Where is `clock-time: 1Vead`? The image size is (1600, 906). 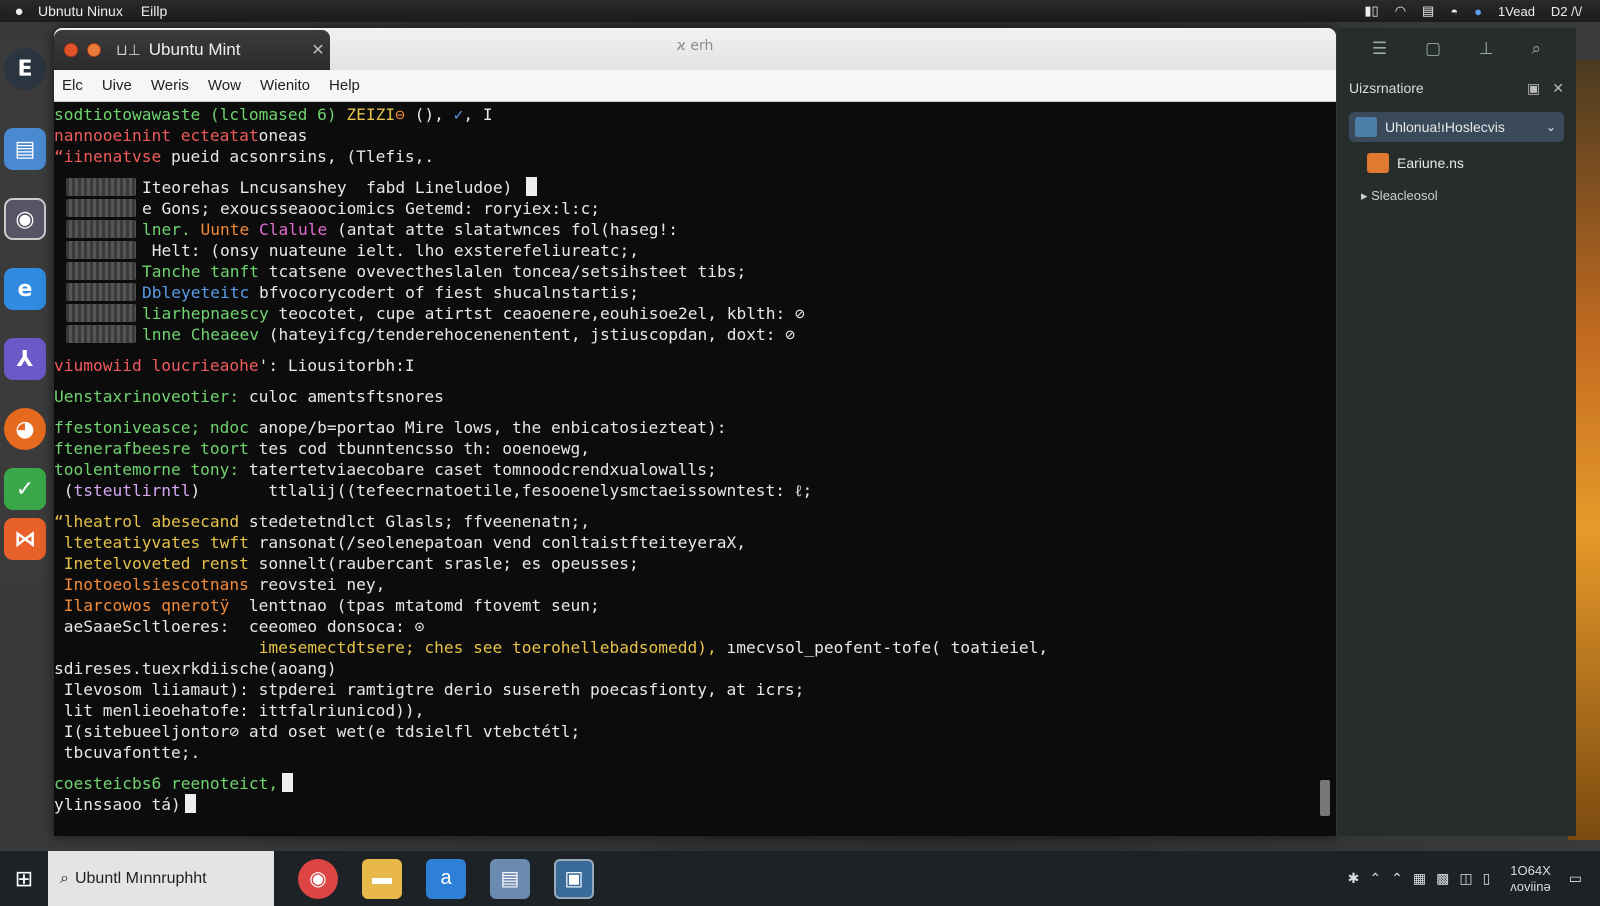 clock-time: 1Vead is located at coordinates (1516, 11).